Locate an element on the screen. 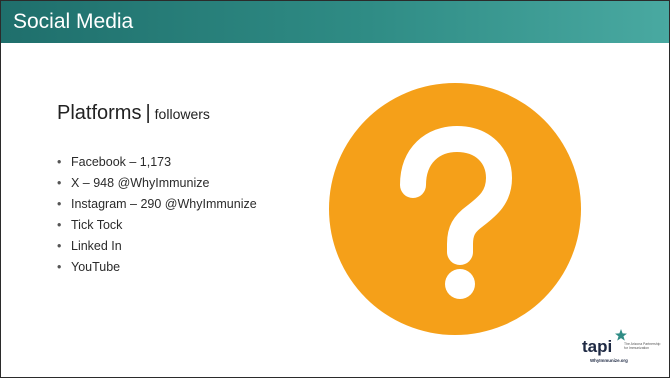 The image size is (670, 378). list-item: • Instagram – 290 @WhyImmunize is located at coordinates (167, 204).